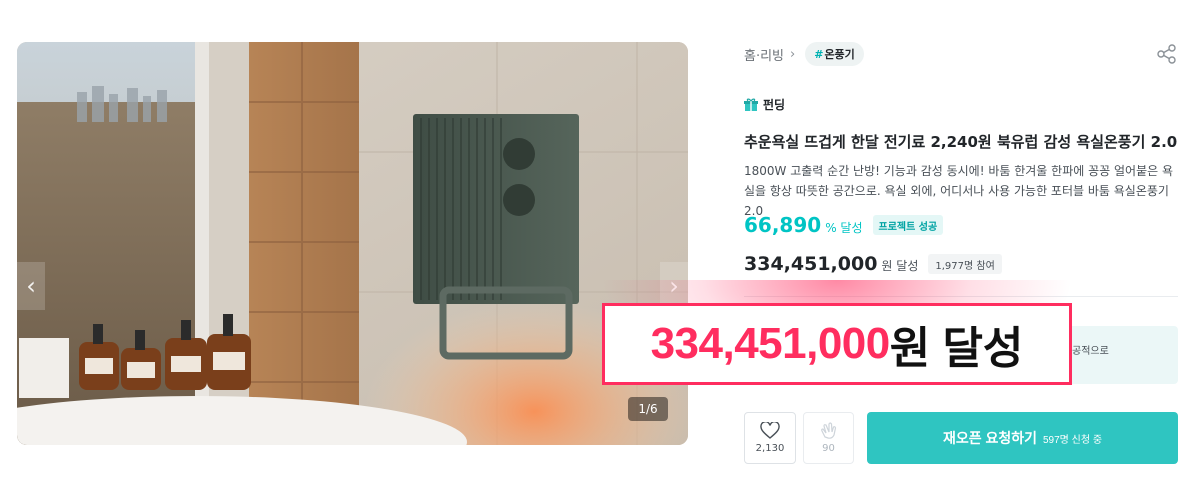  I want to click on clap-icon, so click(828, 430).